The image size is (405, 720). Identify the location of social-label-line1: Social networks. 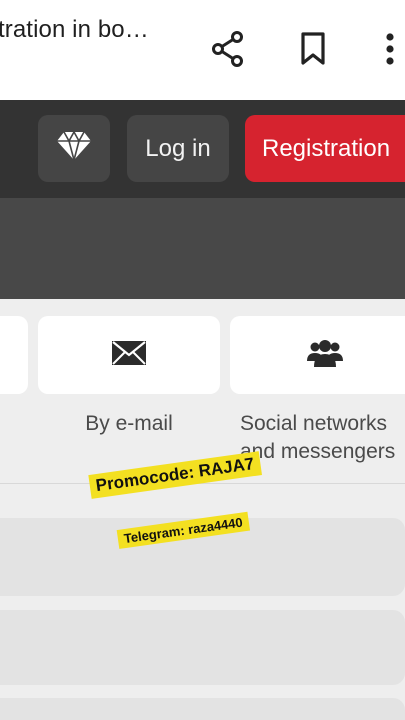
(314, 423).